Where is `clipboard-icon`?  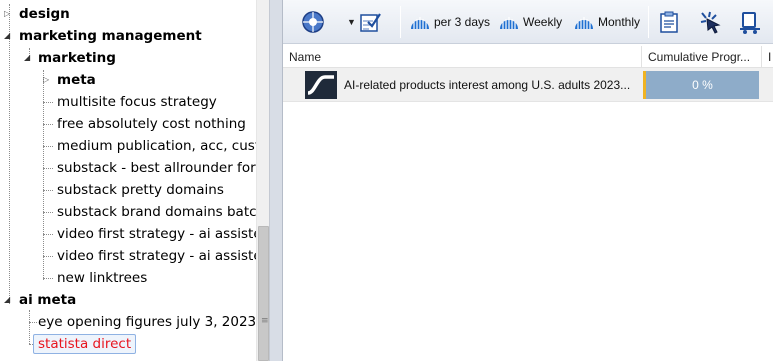
clipboard-icon is located at coordinates (669, 22).